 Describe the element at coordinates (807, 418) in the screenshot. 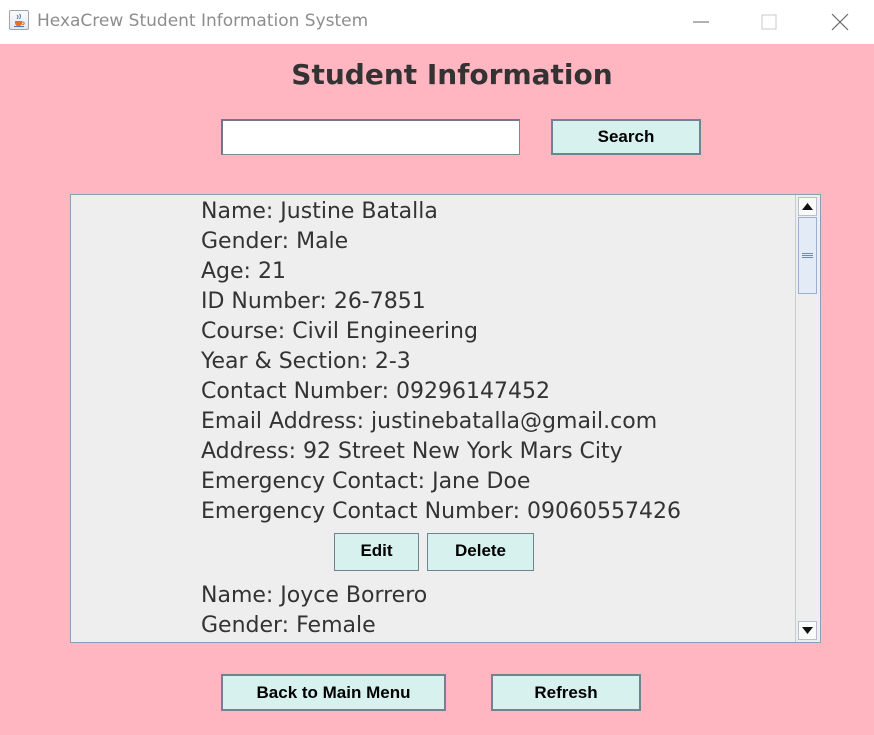

I see `vertical-scrollbar` at that location.